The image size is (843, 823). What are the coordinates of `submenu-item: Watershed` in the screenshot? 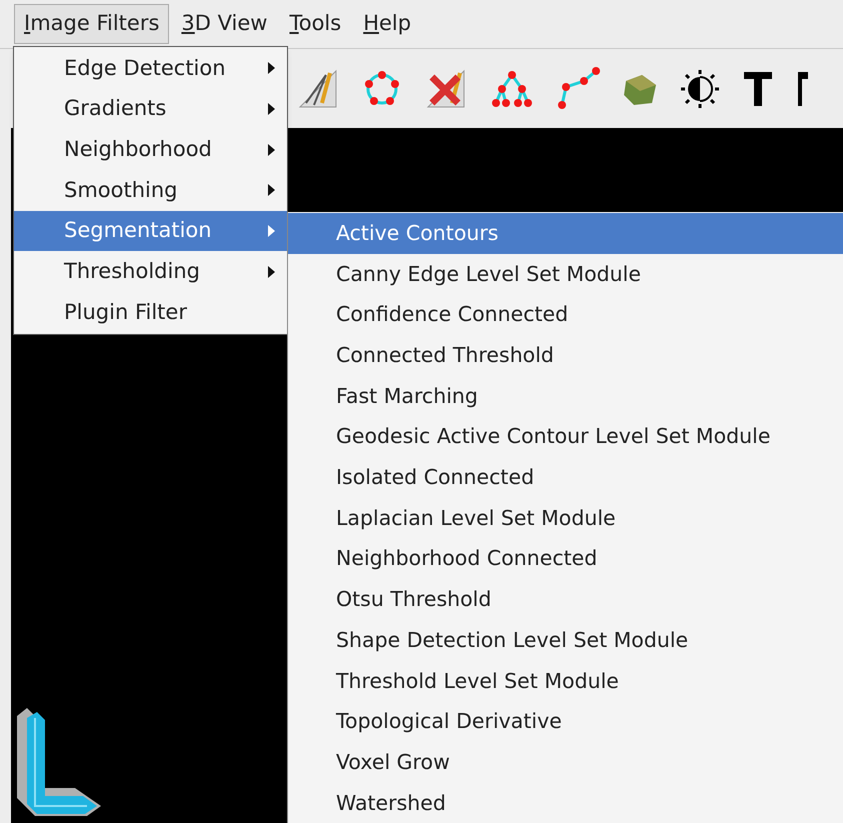 It's located at (565, 802).